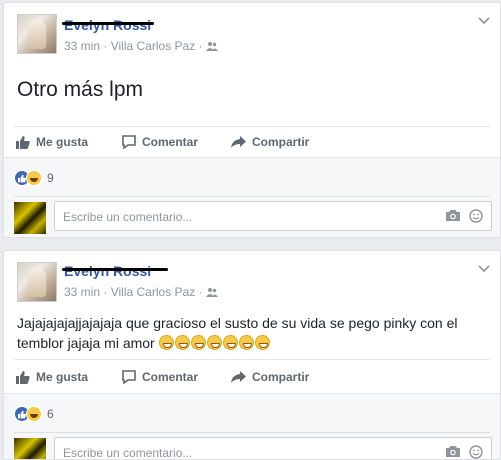 The height and width of the screenshot is (460, 501). I want to click on reactions-summary: 6, so click(34, 414).